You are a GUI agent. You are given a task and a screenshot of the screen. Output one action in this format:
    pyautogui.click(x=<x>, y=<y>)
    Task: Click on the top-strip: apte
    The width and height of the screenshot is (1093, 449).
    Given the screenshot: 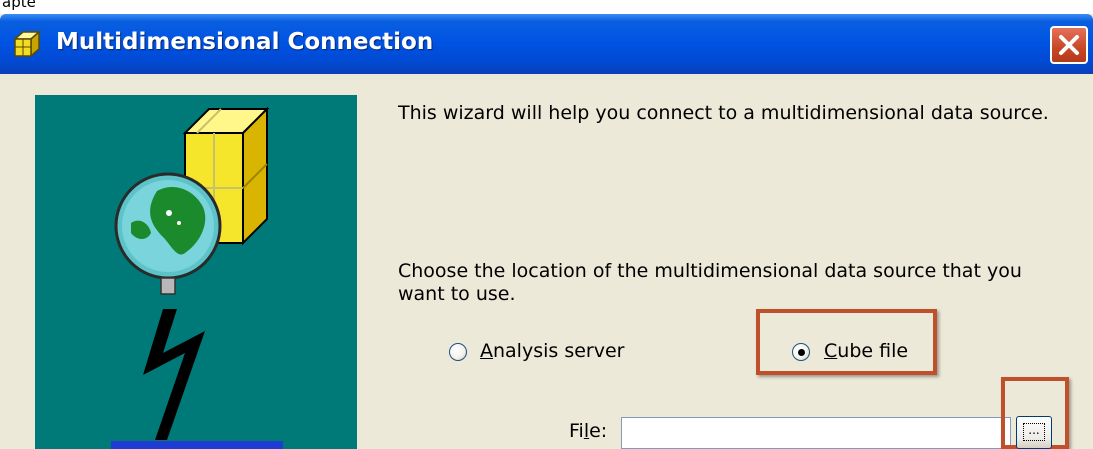 What is the action you would take?
    pyautogui.click(x=546, y=7)
    